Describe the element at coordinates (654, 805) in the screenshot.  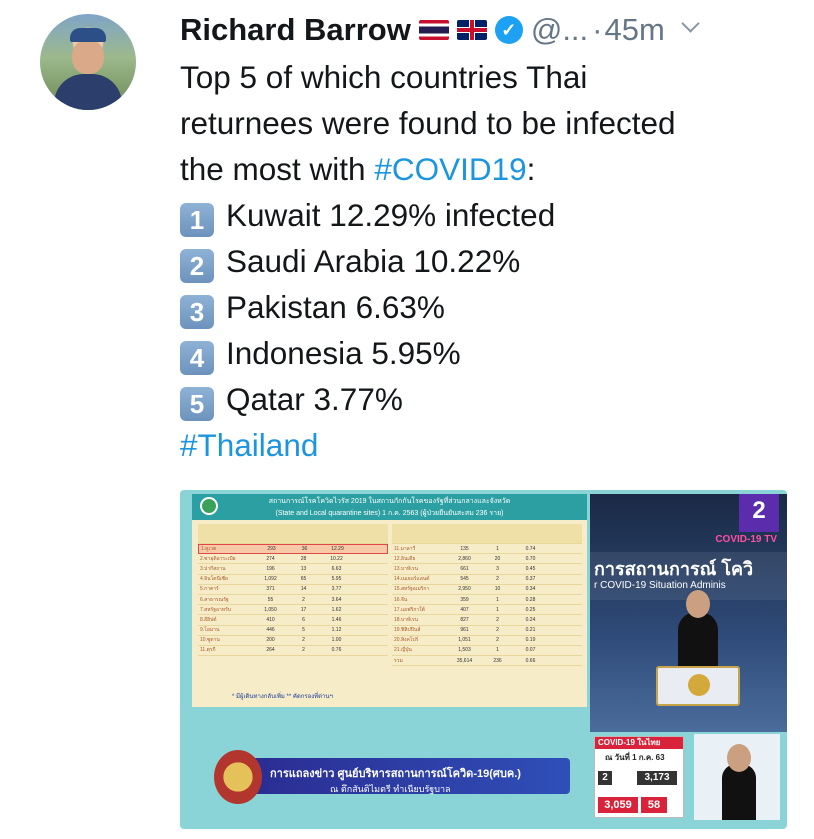
I see `stats-deaths: 58` at that location.